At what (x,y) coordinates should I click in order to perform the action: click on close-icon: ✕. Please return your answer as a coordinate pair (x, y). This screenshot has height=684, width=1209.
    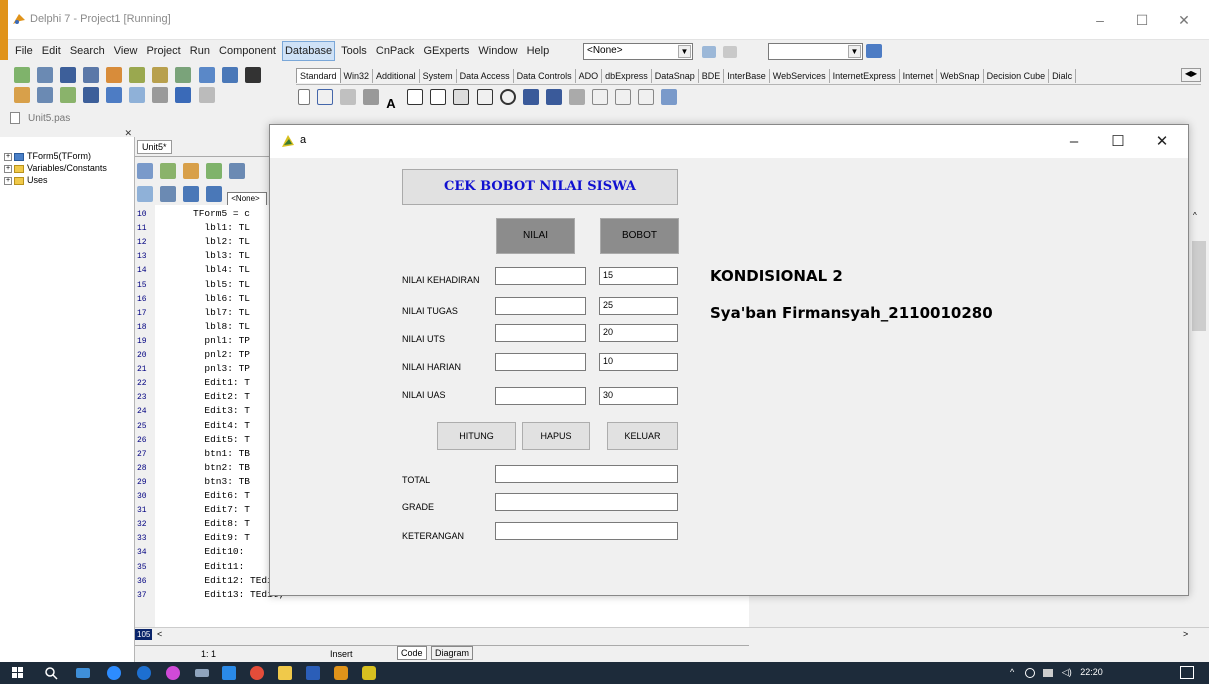
    Looking at the image, I should click on (128, 133).